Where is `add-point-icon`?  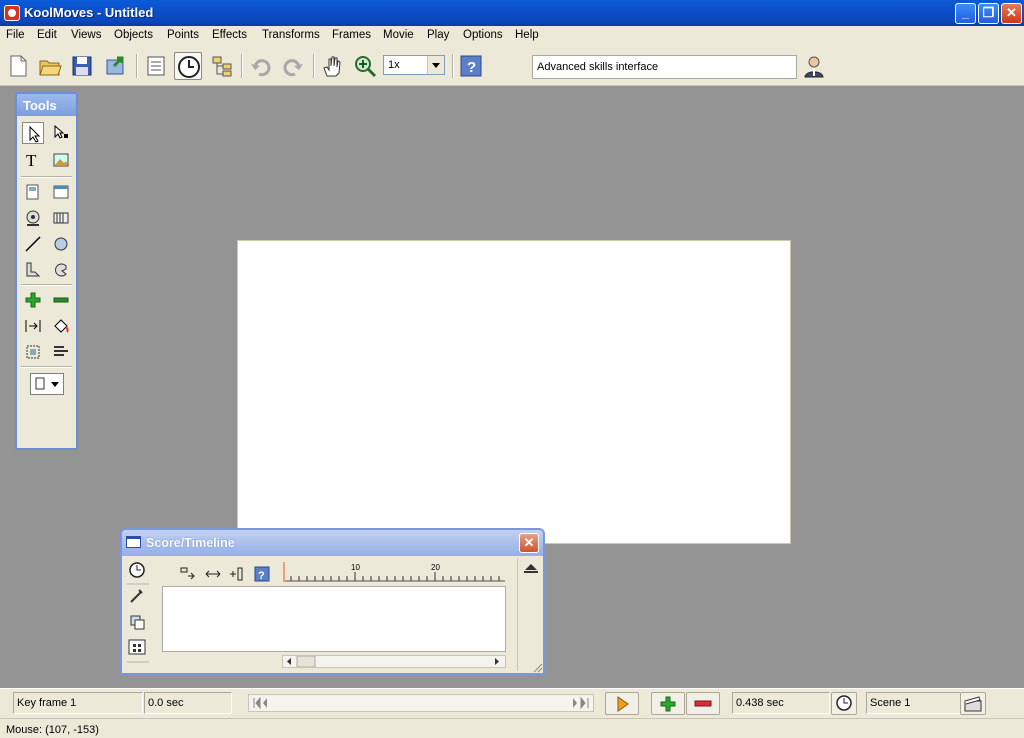
add-point-icon is located at coordinates (33, 300).